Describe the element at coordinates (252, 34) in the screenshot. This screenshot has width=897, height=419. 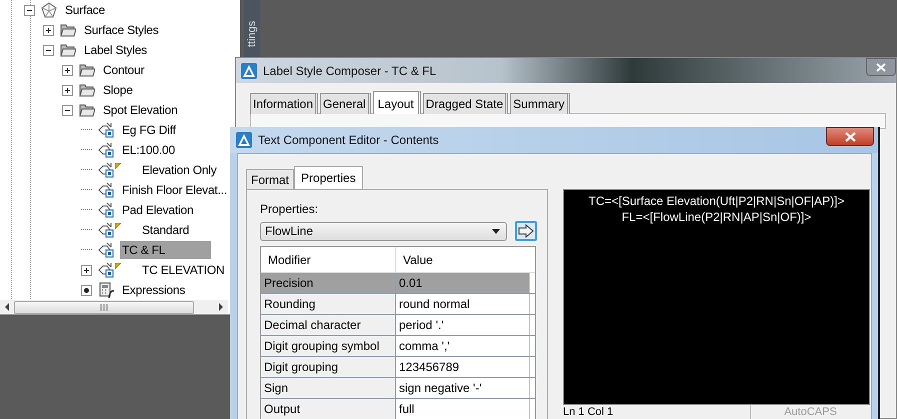
I see `panel-label: ttings` at that location.